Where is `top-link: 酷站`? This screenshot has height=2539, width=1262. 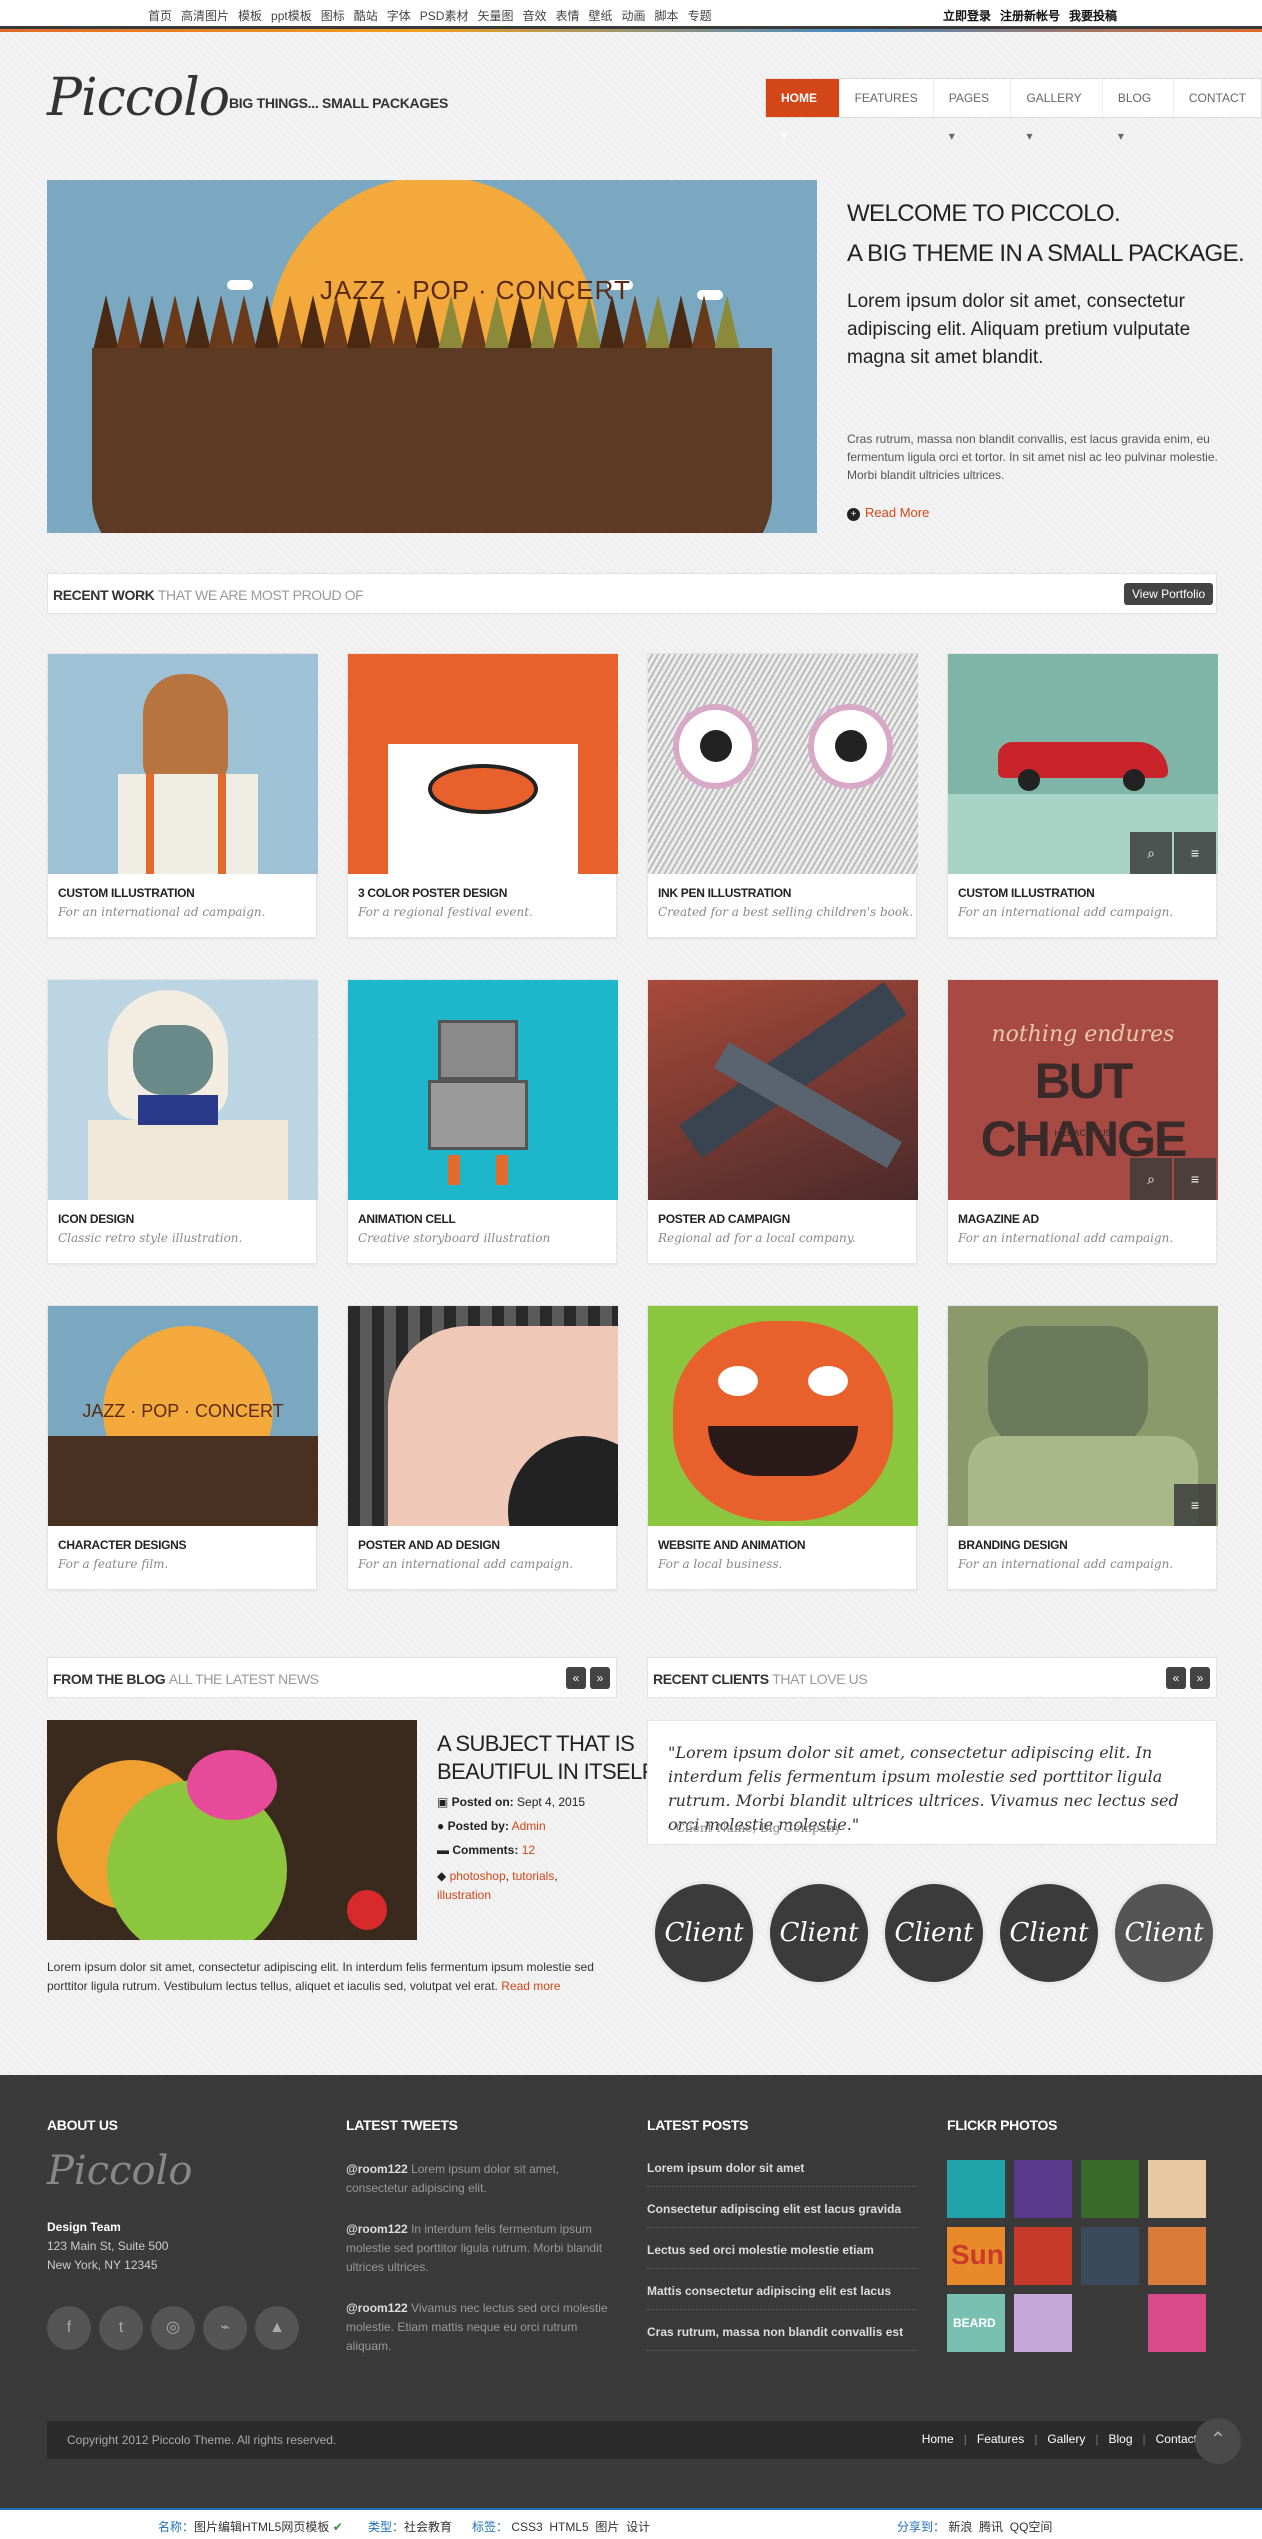
top-link: 酷站 is located at coordinates (366, 15).